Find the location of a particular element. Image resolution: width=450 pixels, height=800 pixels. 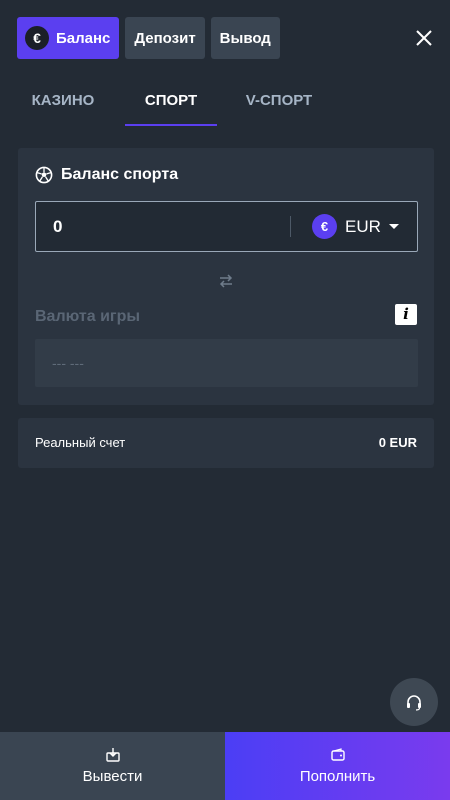

sub-tabs: КАЗИНО СПОРТ V-СПОРТ is located at coordinates (225, 105).